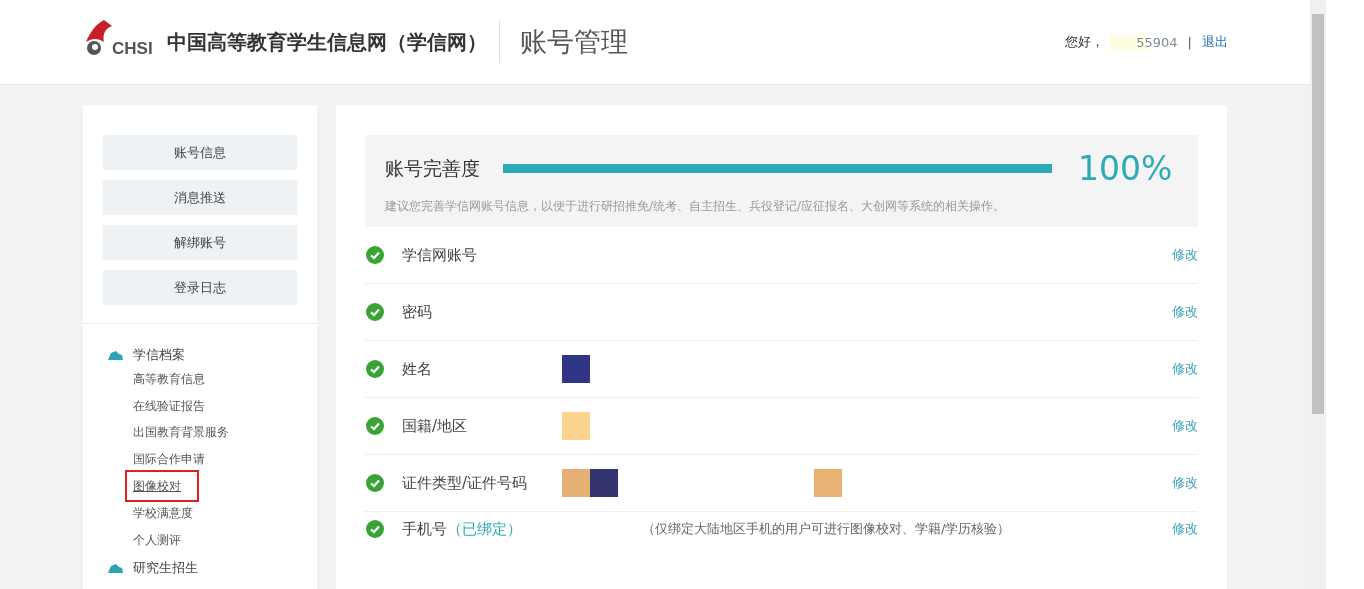 Image resolution: width=1364 pixels, height=589 pixels. What do you see at coordinates (424, 529) in the screenshot?
I see `field-label: 手机号` at bounding box center [424, 529].